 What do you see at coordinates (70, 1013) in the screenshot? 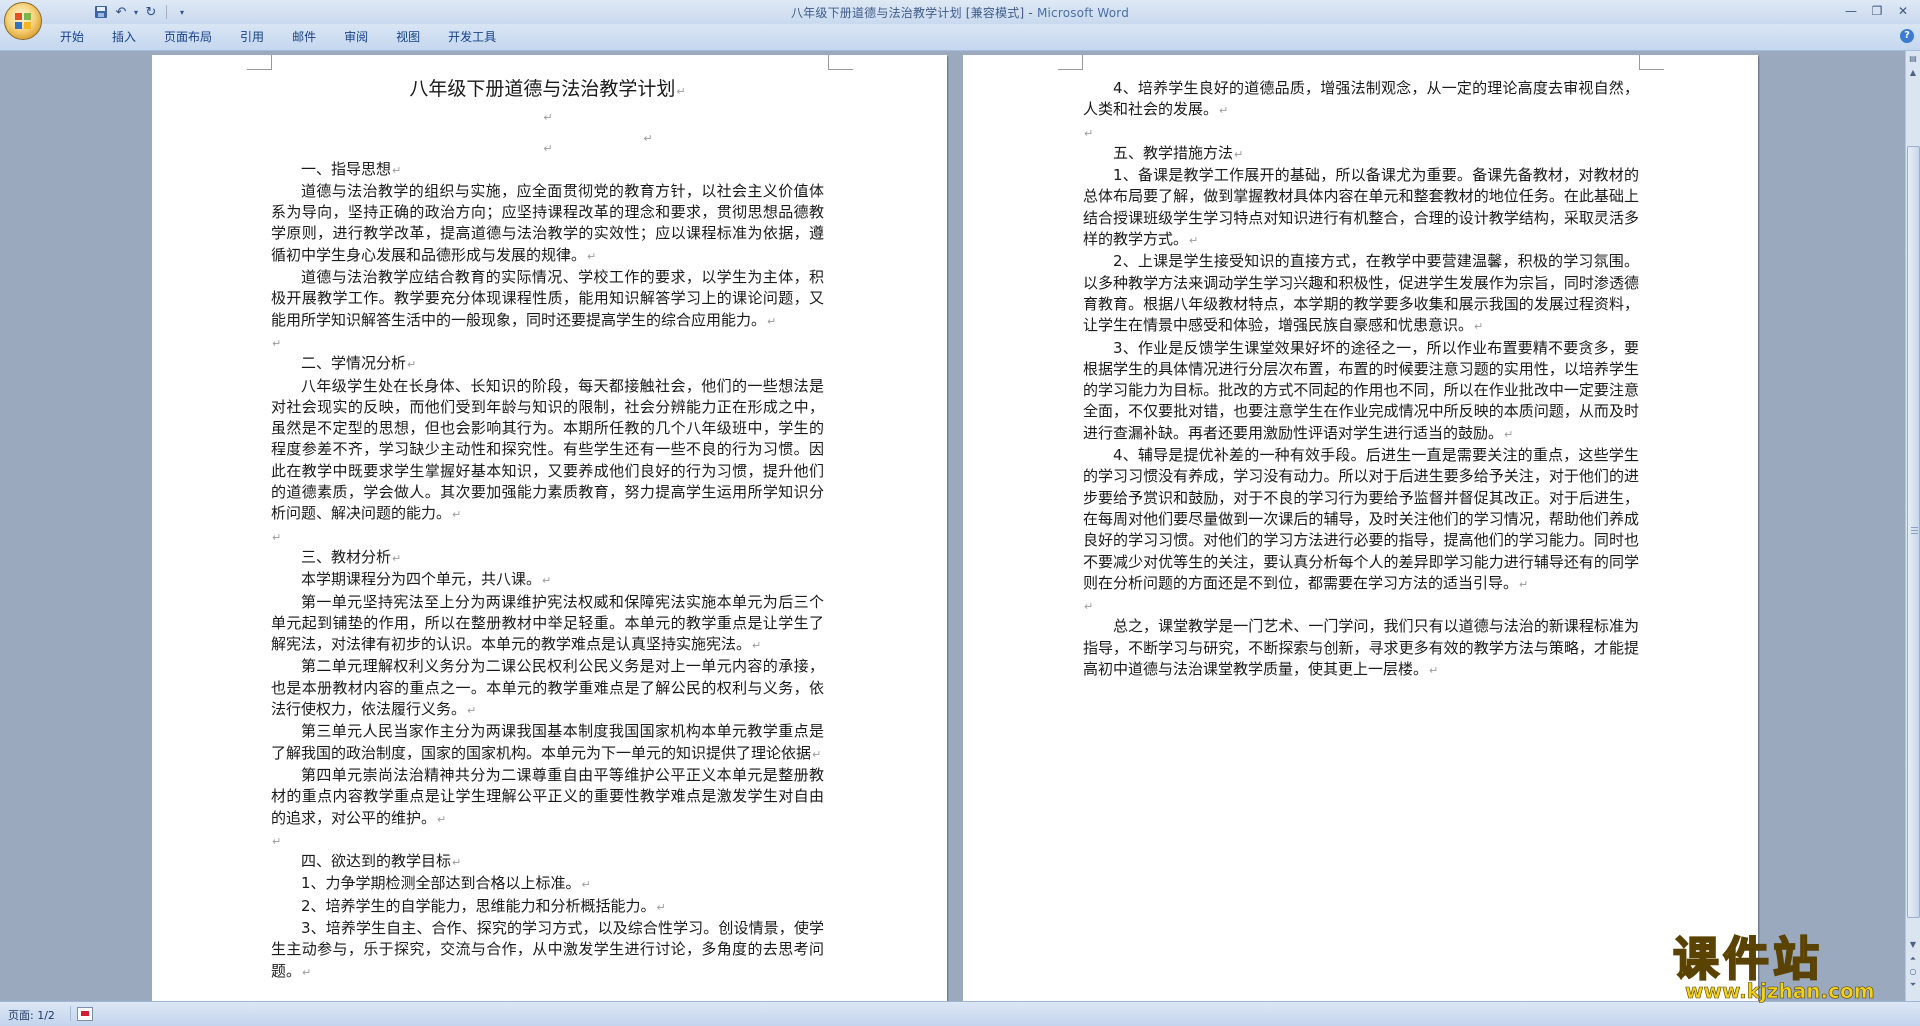
I see `status-separator` at bounding box center [70, 1013].